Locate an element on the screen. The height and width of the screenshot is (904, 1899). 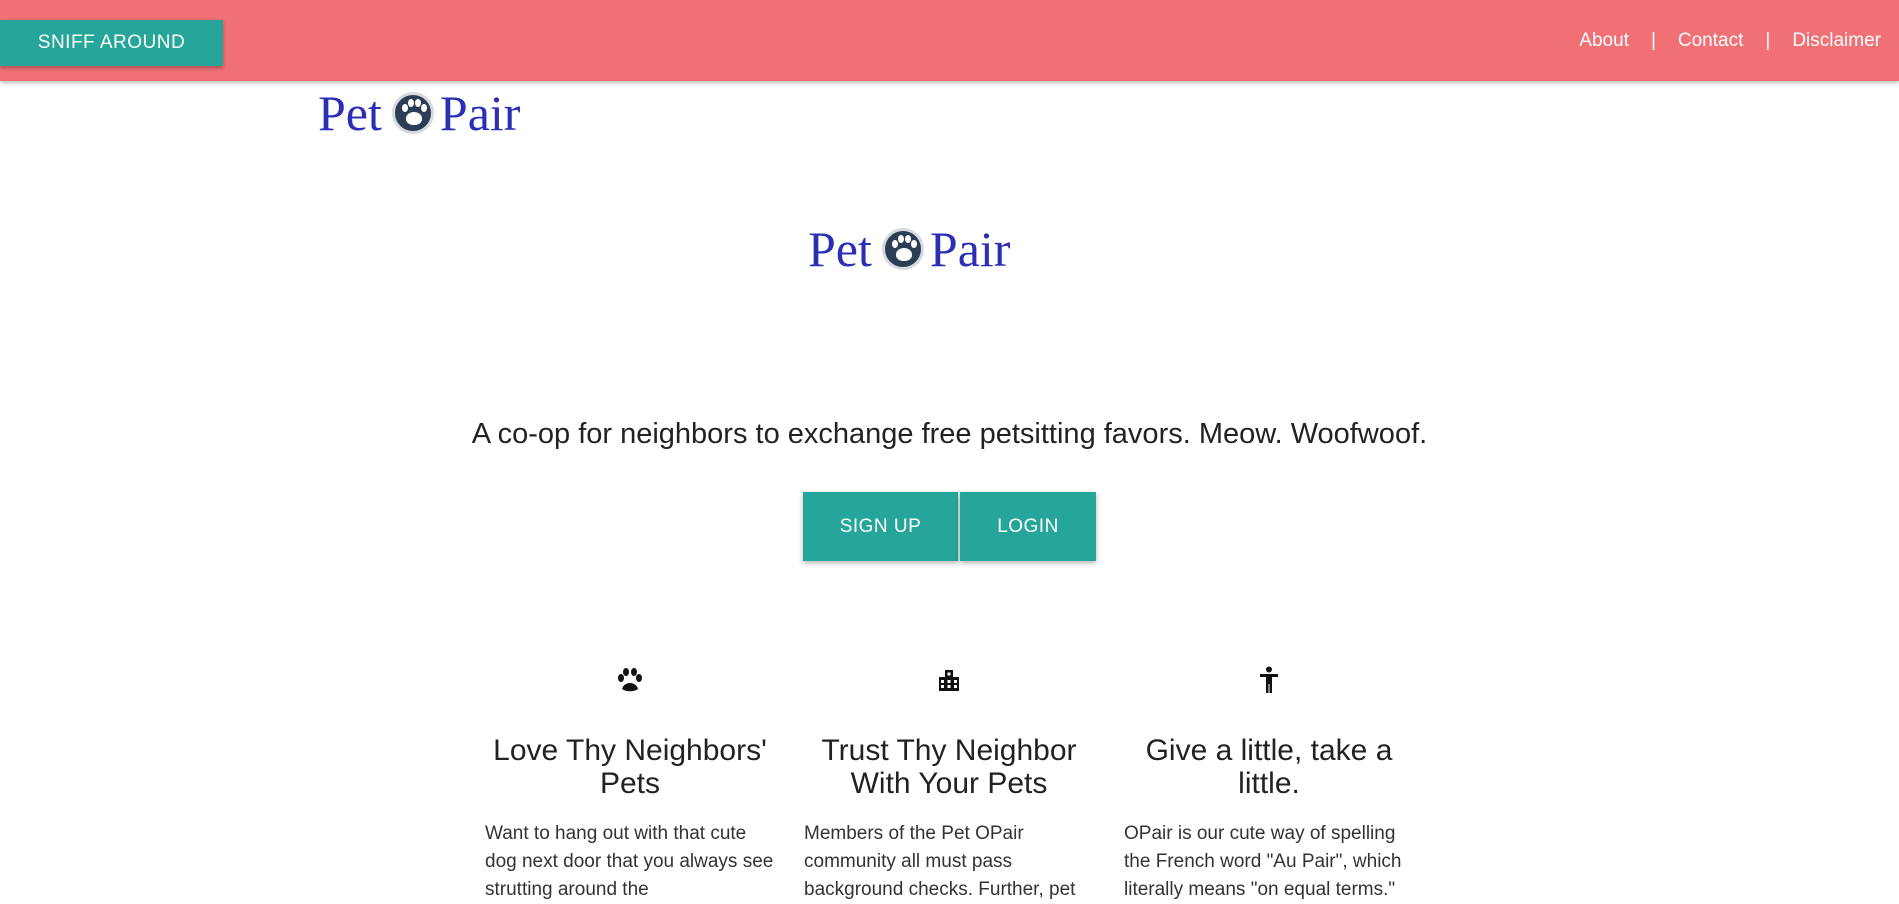
login-button: LOGIN is located at coordinates (1028, 526).